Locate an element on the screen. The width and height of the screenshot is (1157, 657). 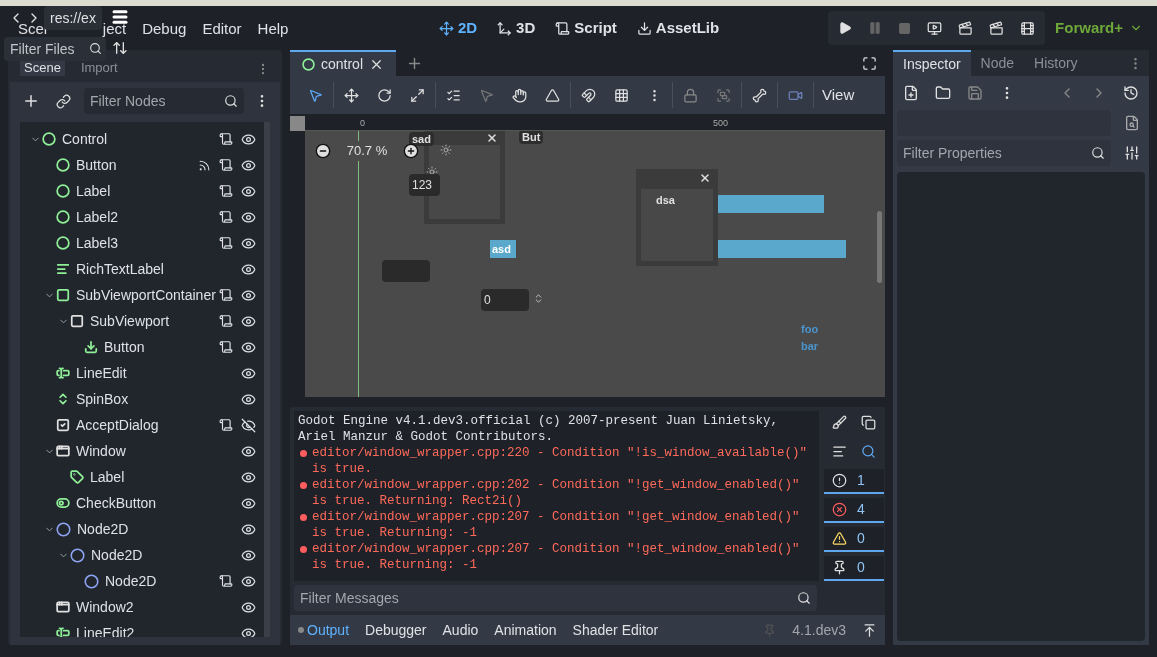
ruler-label: 0 is located at coordinates (362, 123).